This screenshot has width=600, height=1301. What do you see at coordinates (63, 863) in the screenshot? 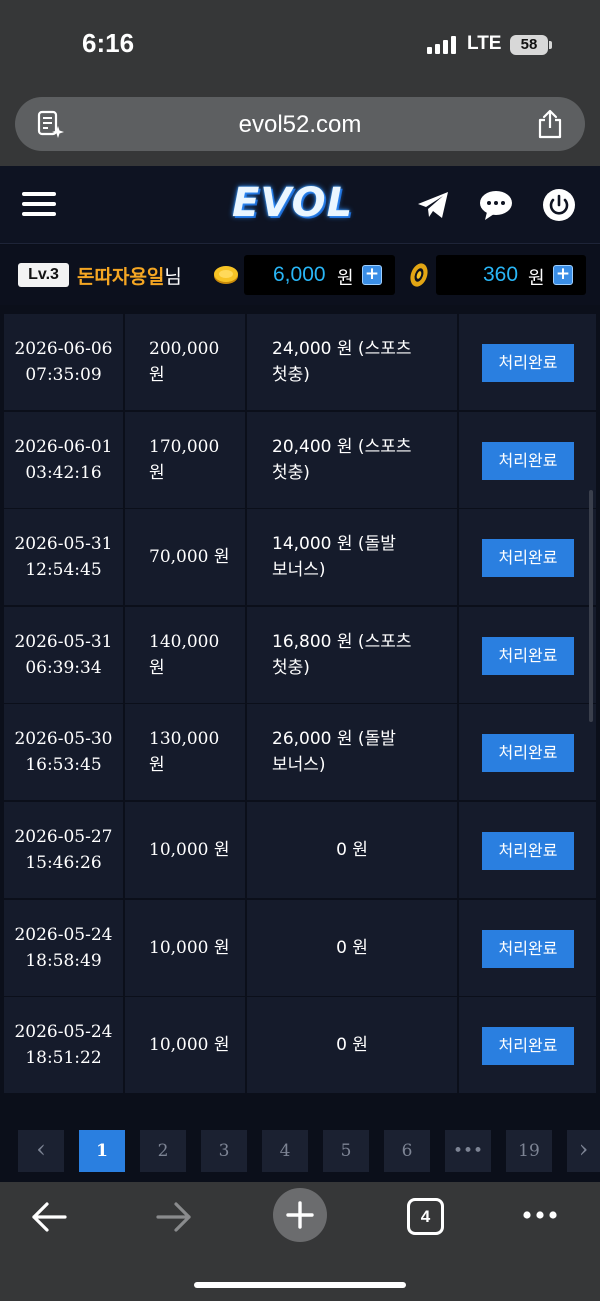
I see `time-text: 15:46:26` at bounding box center [63, 863].